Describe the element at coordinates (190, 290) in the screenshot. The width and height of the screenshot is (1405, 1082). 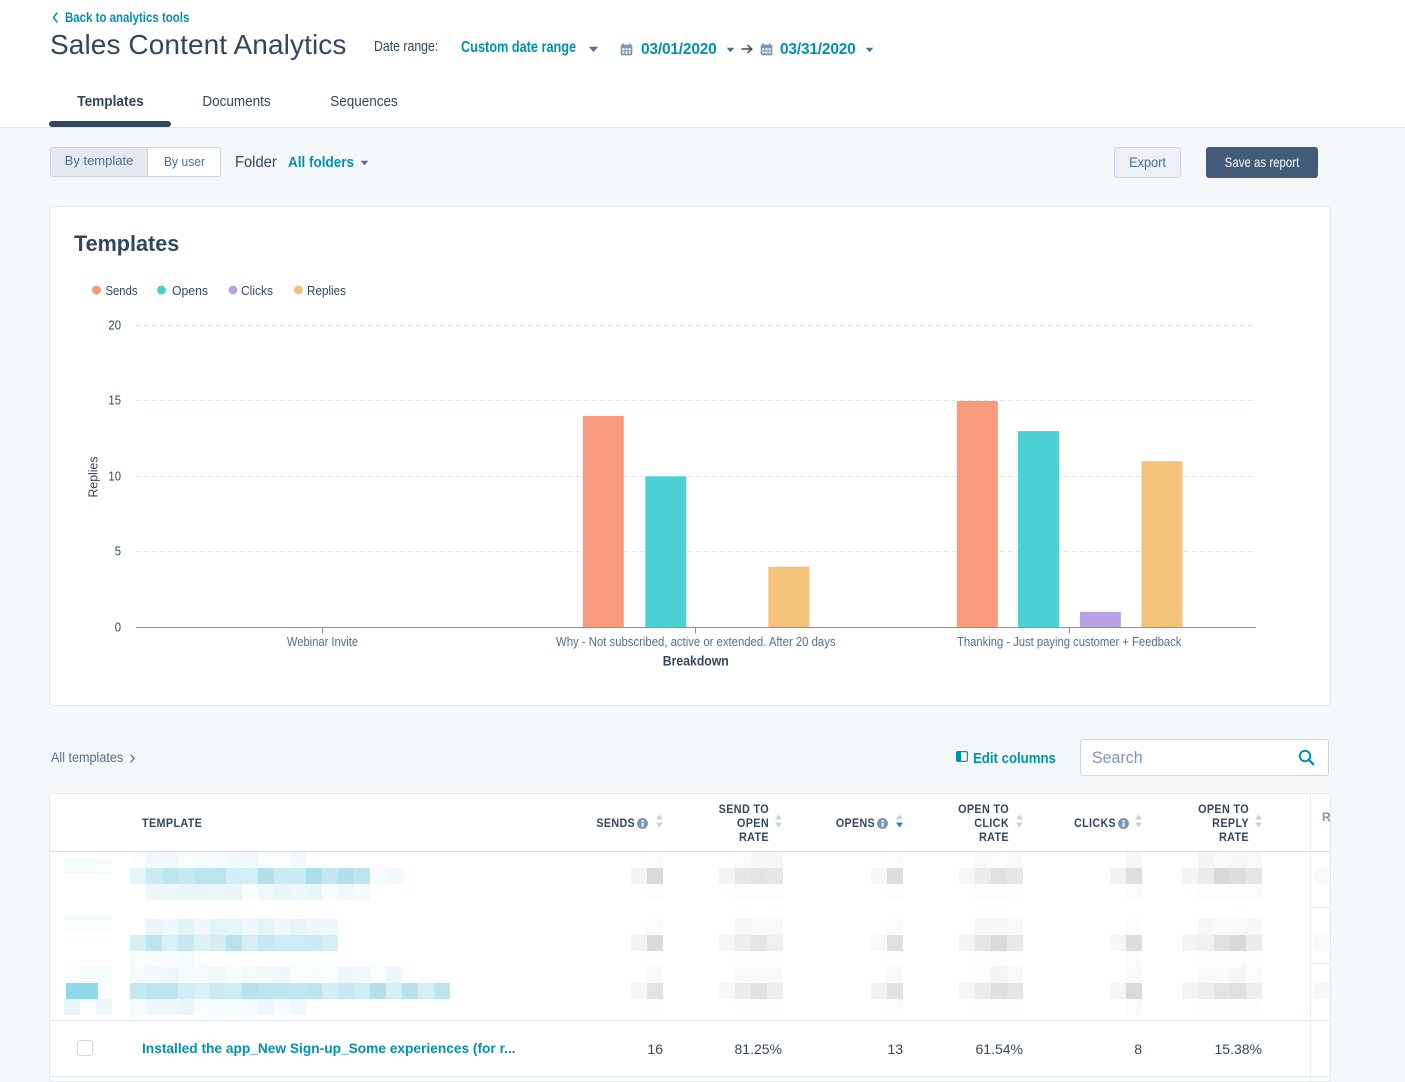
I see `svg-text: Opens` at that location.